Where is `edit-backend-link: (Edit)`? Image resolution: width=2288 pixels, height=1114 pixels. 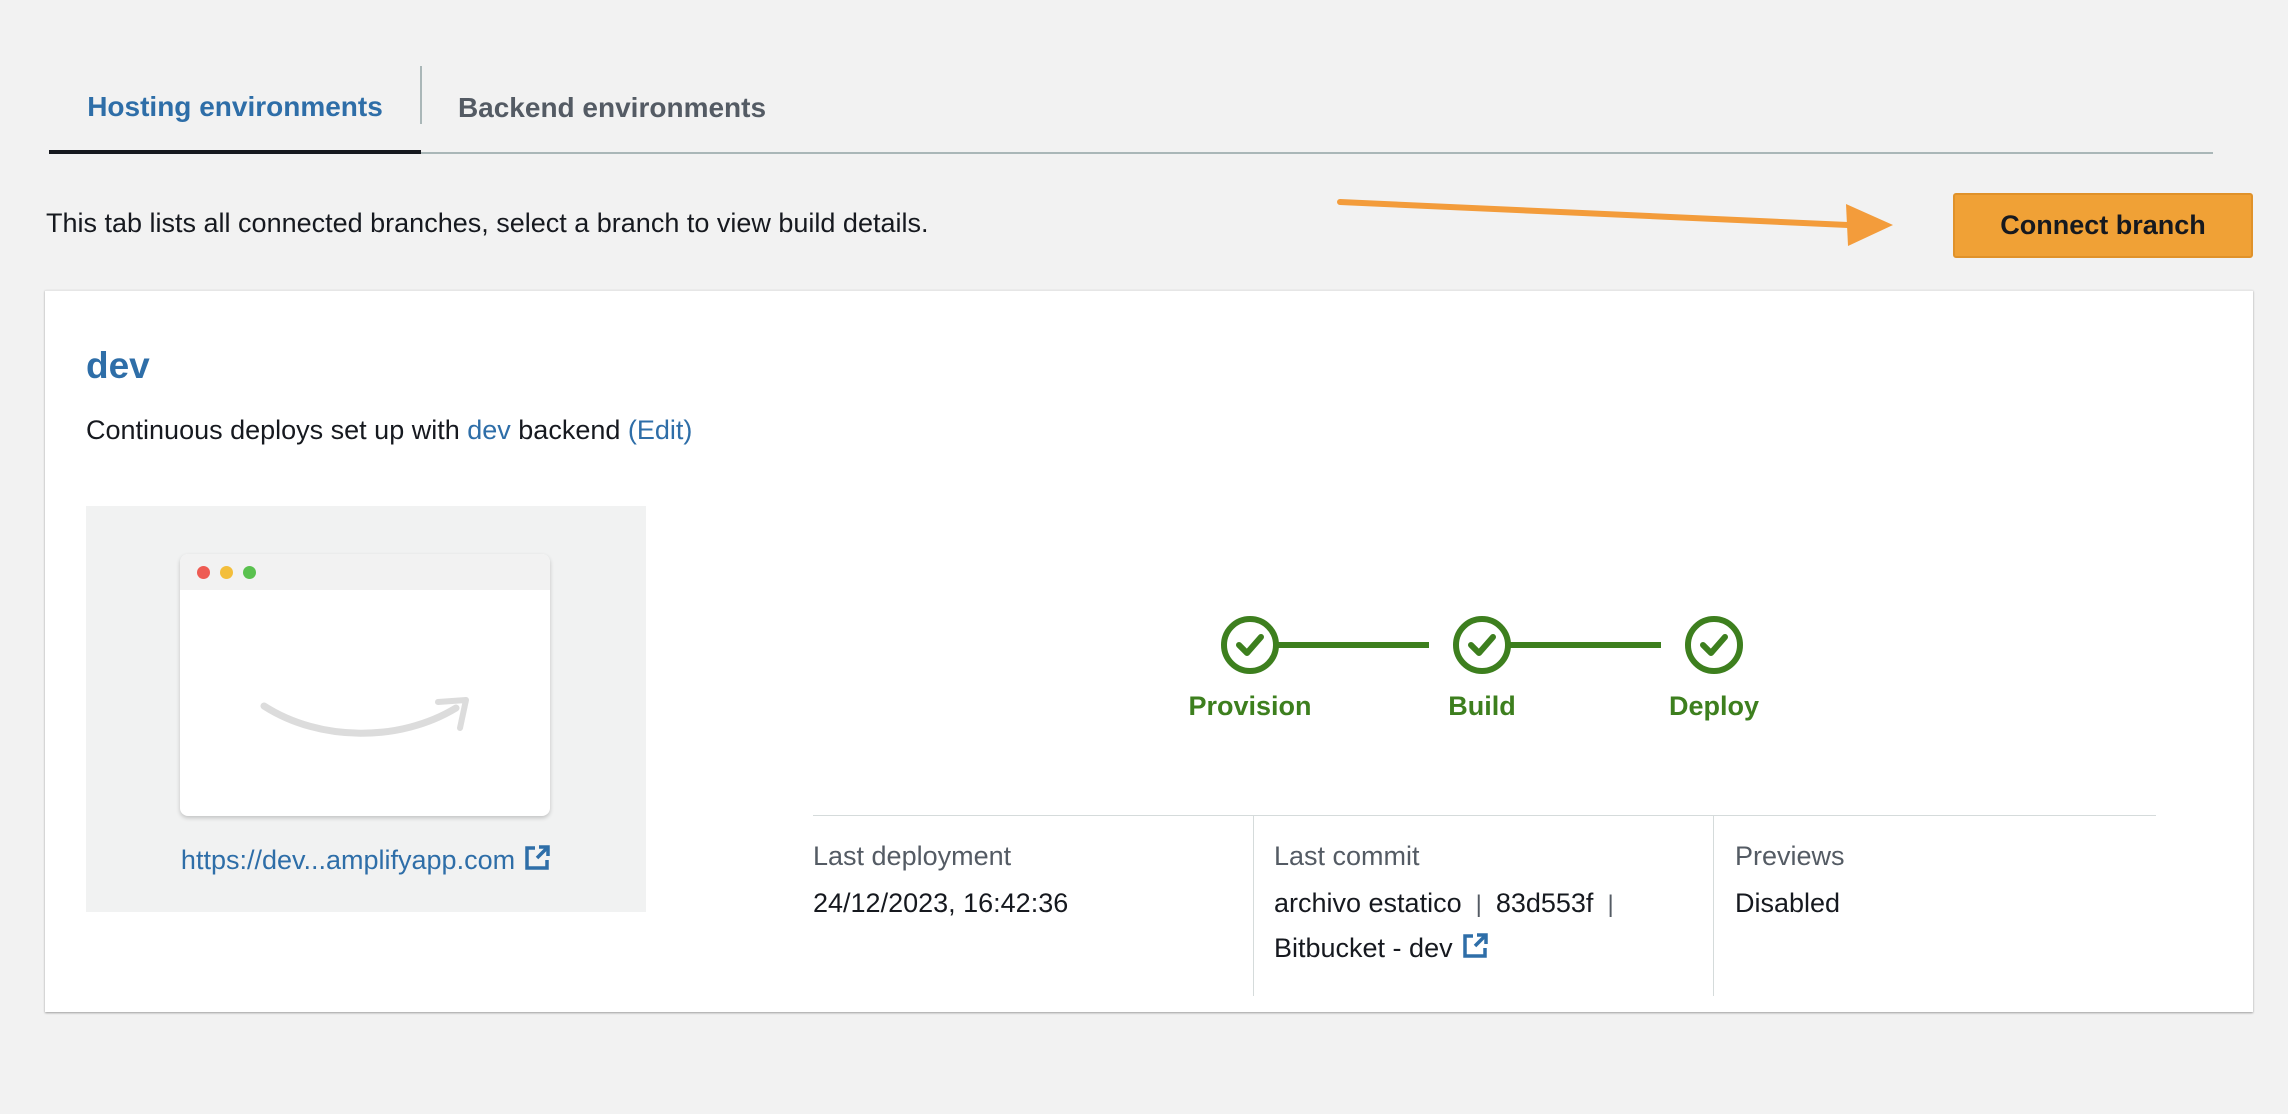 edit-backend-link: (Edit) is located at coordinates (660, 430).